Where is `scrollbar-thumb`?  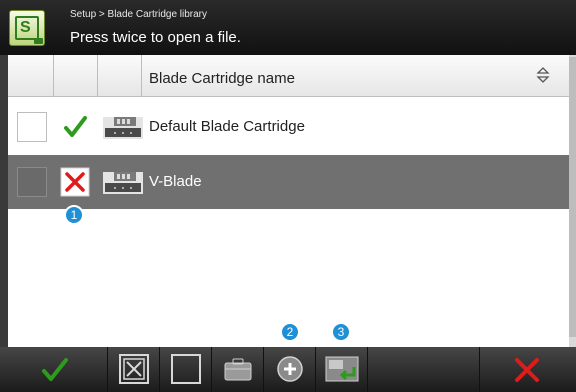
scrollbar-thumb is located at coordinates (572, 197).